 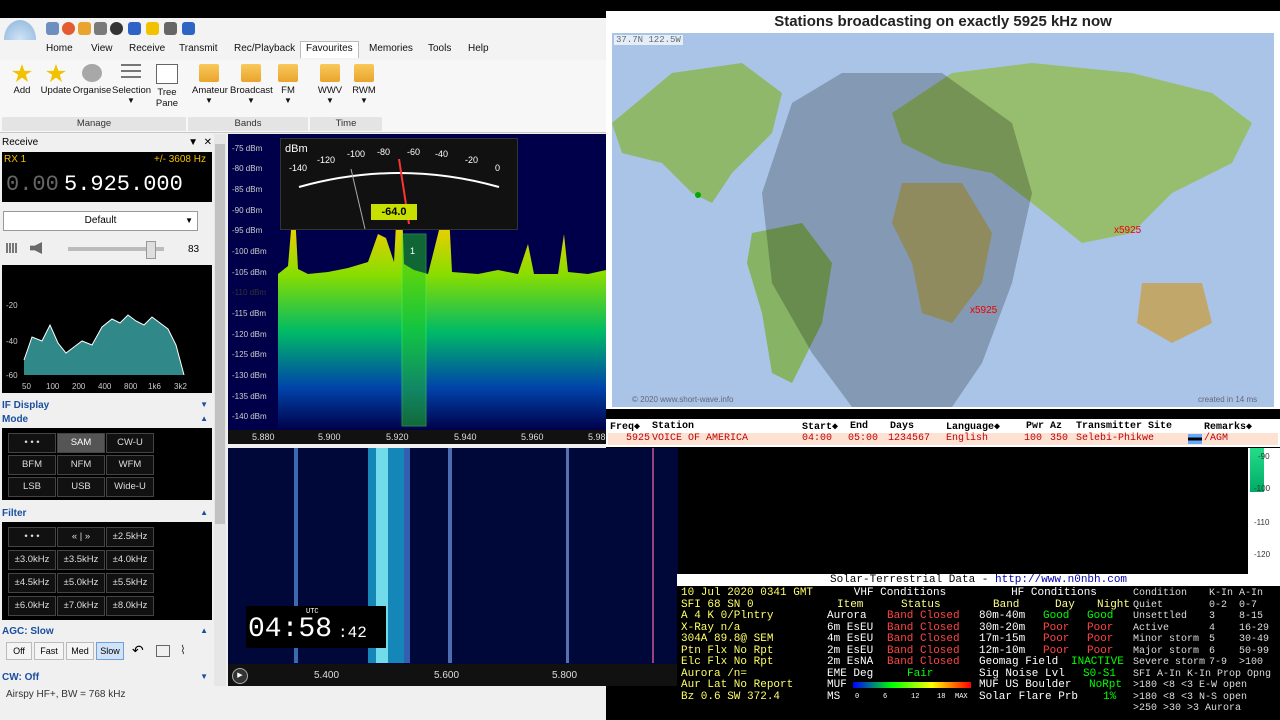 I want to click on home-icon, so click(x=52, y=28).